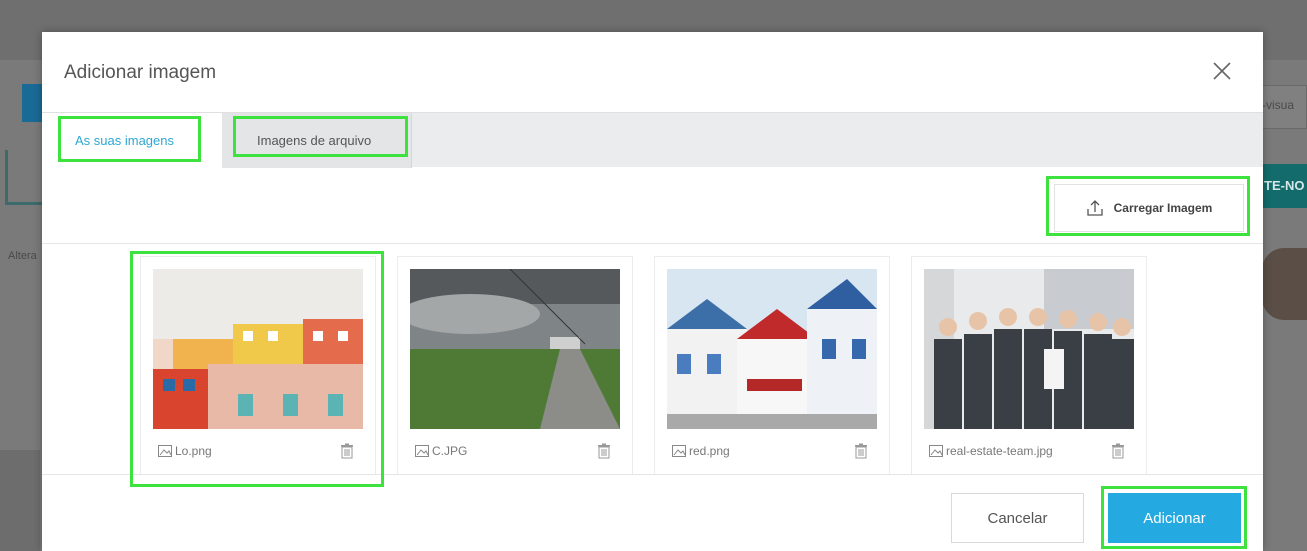  I want to click on image-filename: C.JPG, so click(450, 451).